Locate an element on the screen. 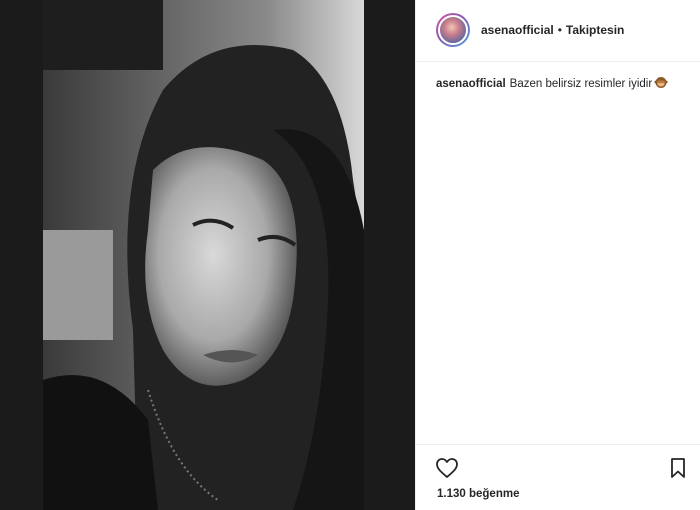  save-button is located at coordinates (678, 468).